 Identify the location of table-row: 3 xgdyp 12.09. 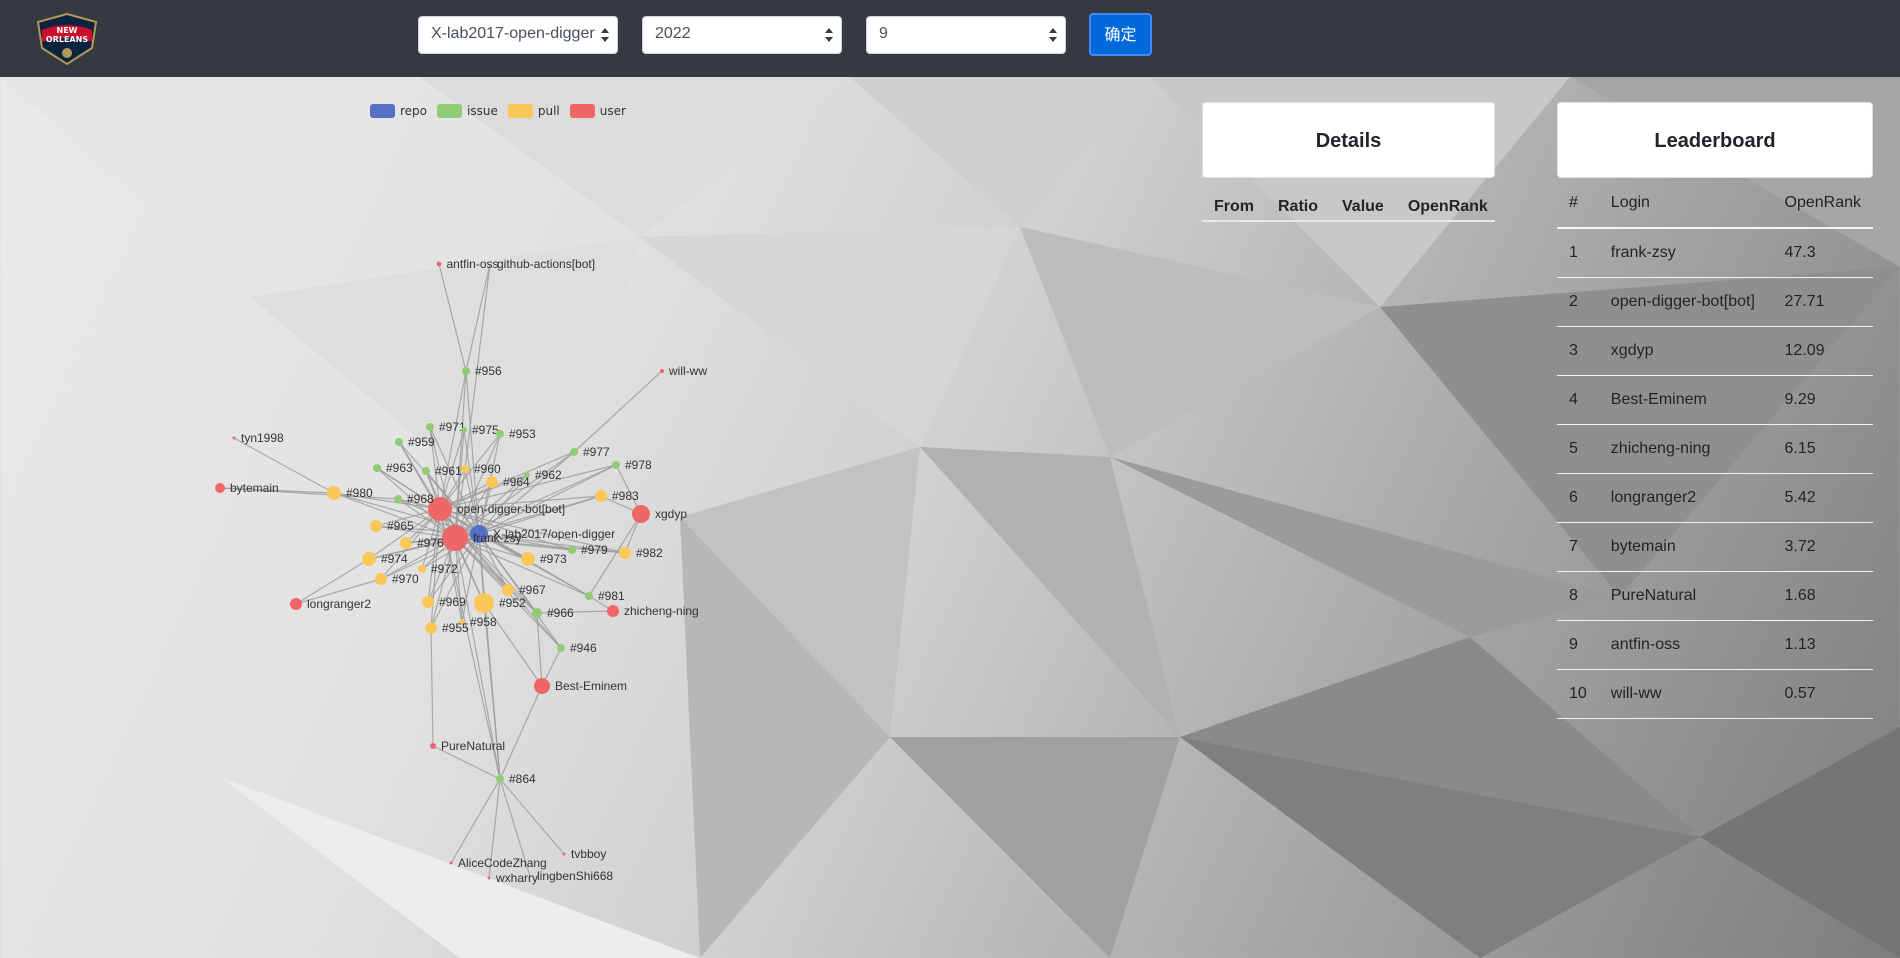
(1715, 351).